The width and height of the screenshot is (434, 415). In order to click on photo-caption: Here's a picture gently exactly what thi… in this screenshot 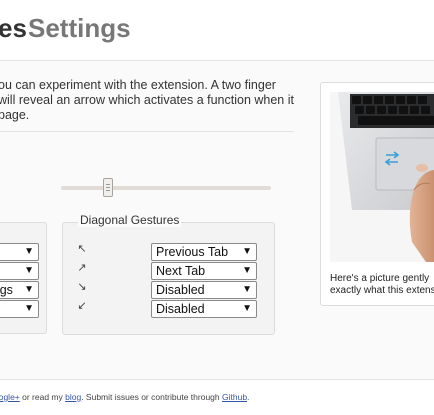, I will do `click(382, 285)`.